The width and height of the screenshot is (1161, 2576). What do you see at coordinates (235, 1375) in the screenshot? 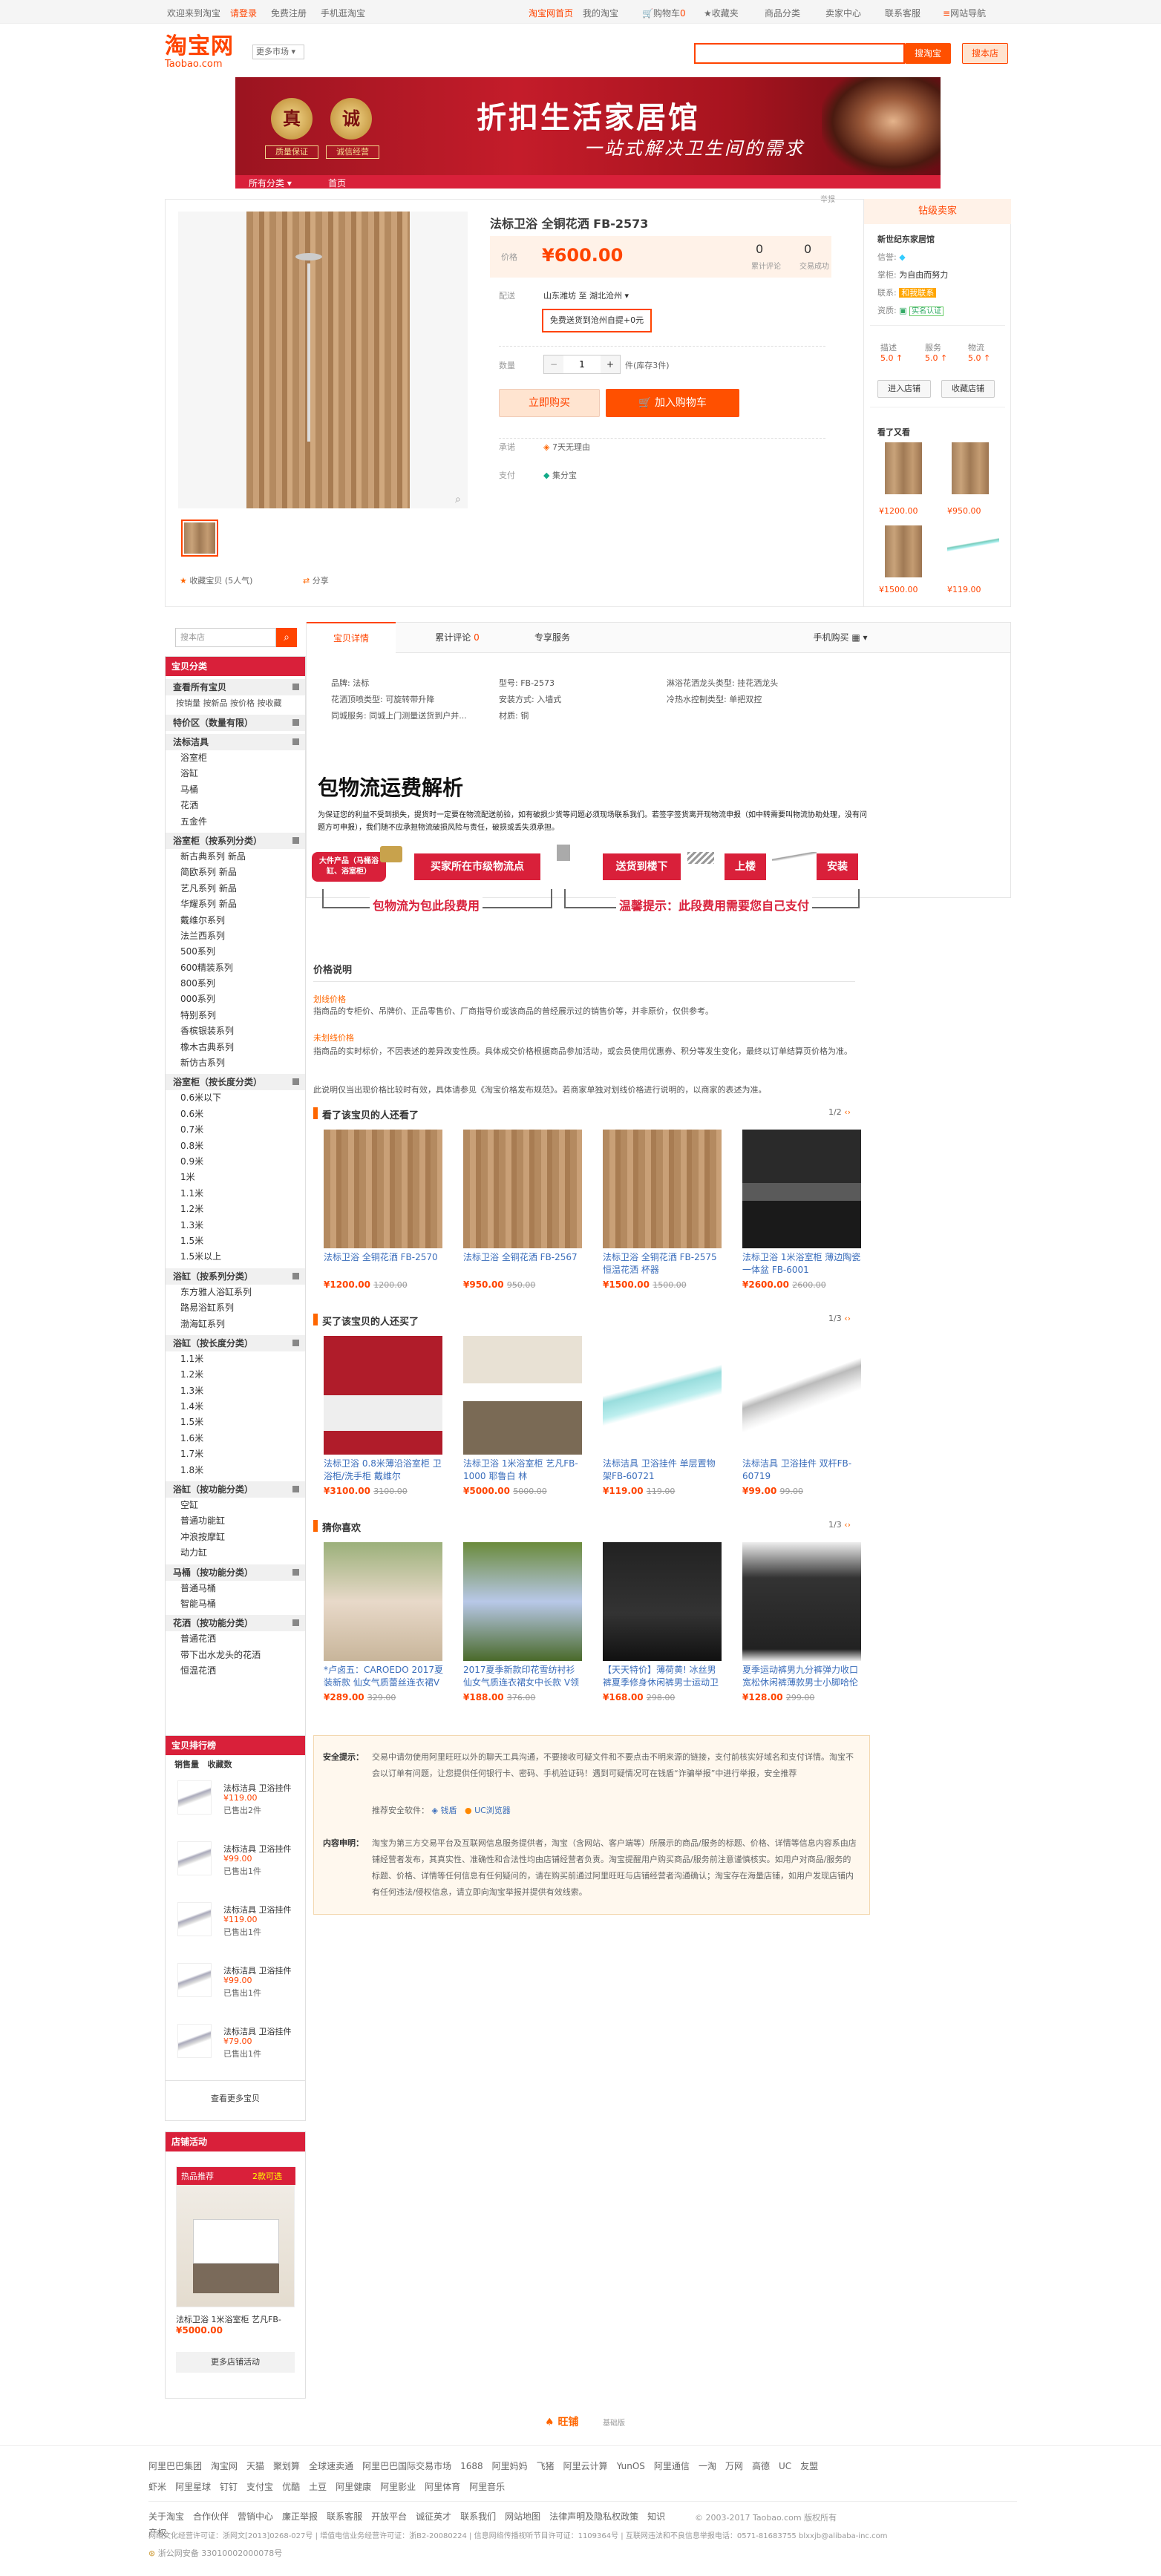
I see `category-link: 1.2米` at bounding box center [235, 1375].